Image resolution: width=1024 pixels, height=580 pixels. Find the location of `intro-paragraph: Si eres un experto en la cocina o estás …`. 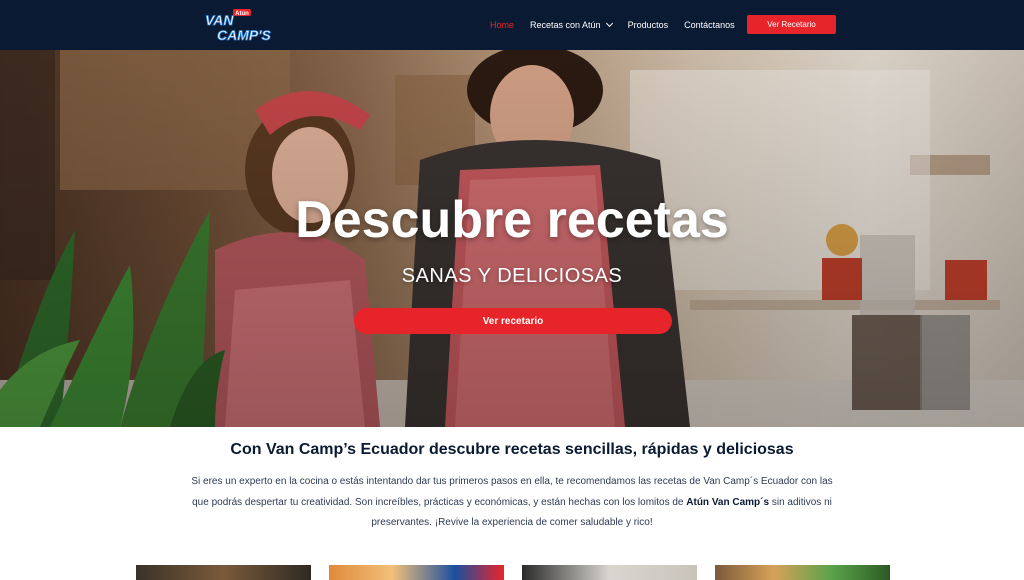

intro-paragraph: Si eres un experto en la cocina o estás … is located at coordinates (512, 503).